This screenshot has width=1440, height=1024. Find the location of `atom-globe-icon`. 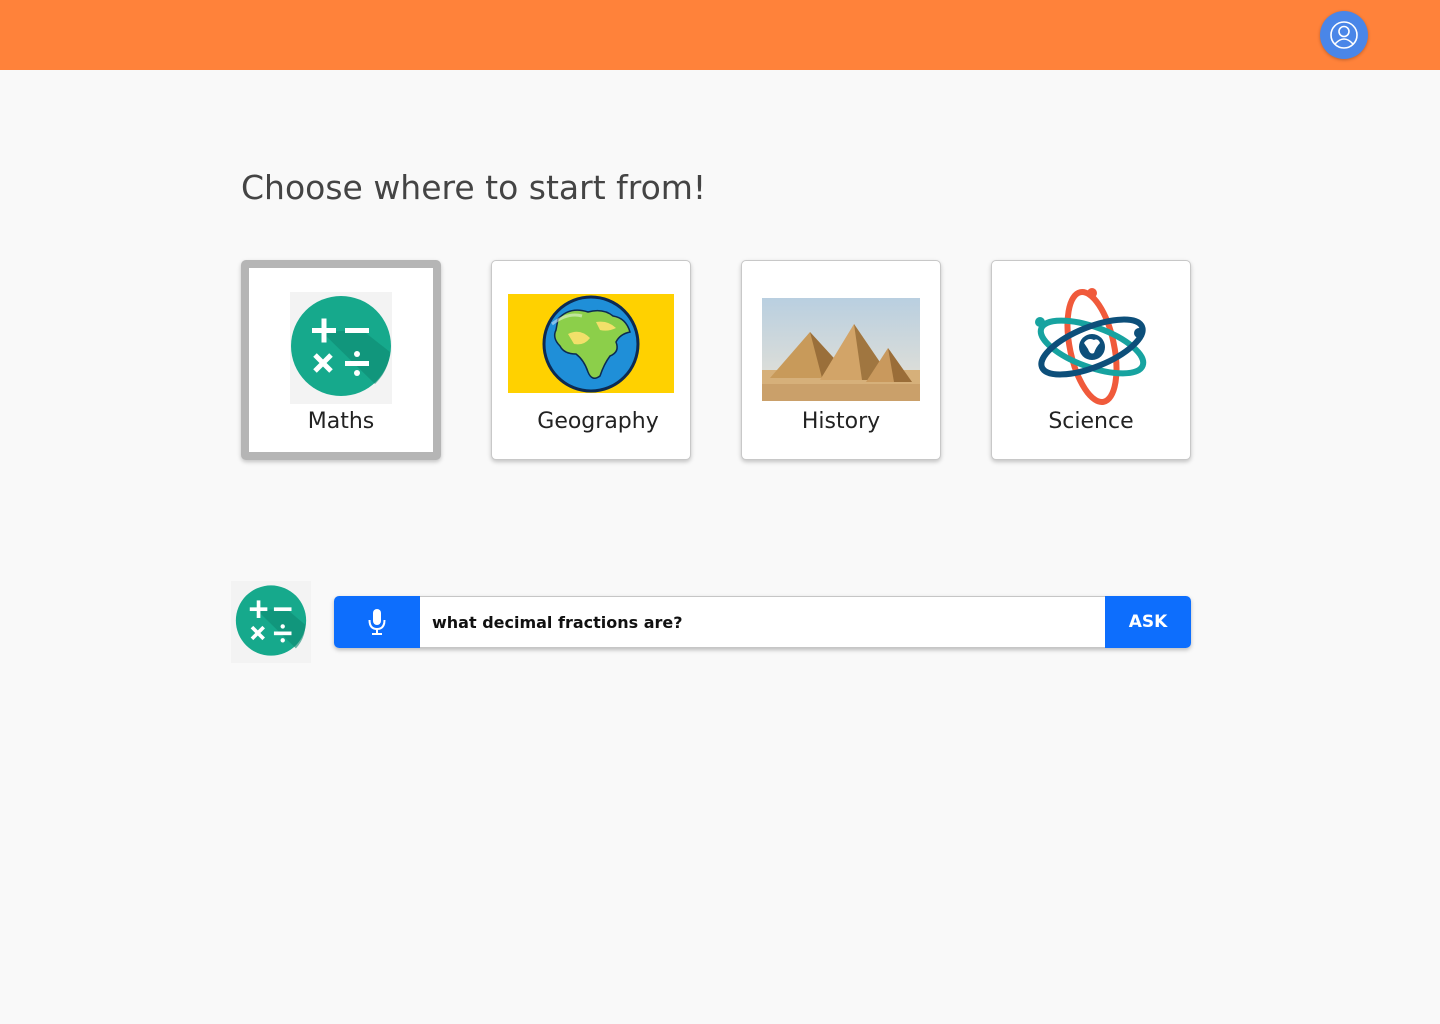

atom-globe-icon is located at coordinates (1091, 346).